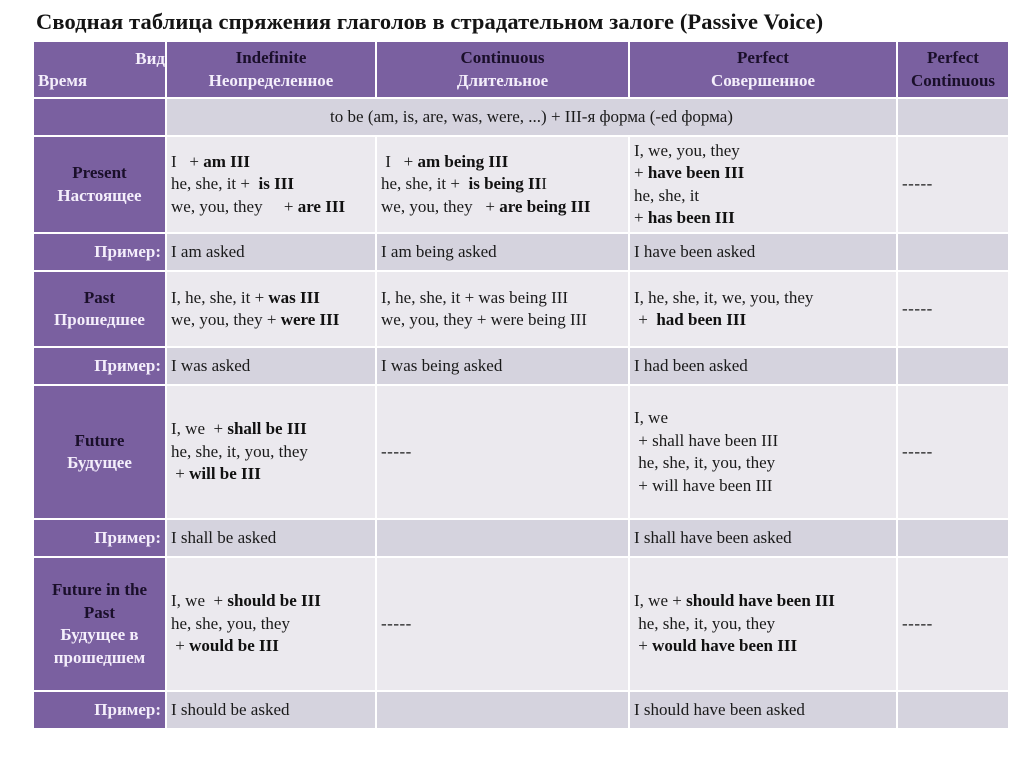 The height and width of the screenshot is (768, 1024). What do you see at coordinates (484, 319) in the screenshot?
I see `cell-line: we, you, they + were being III` at bounding box center [484, 319].